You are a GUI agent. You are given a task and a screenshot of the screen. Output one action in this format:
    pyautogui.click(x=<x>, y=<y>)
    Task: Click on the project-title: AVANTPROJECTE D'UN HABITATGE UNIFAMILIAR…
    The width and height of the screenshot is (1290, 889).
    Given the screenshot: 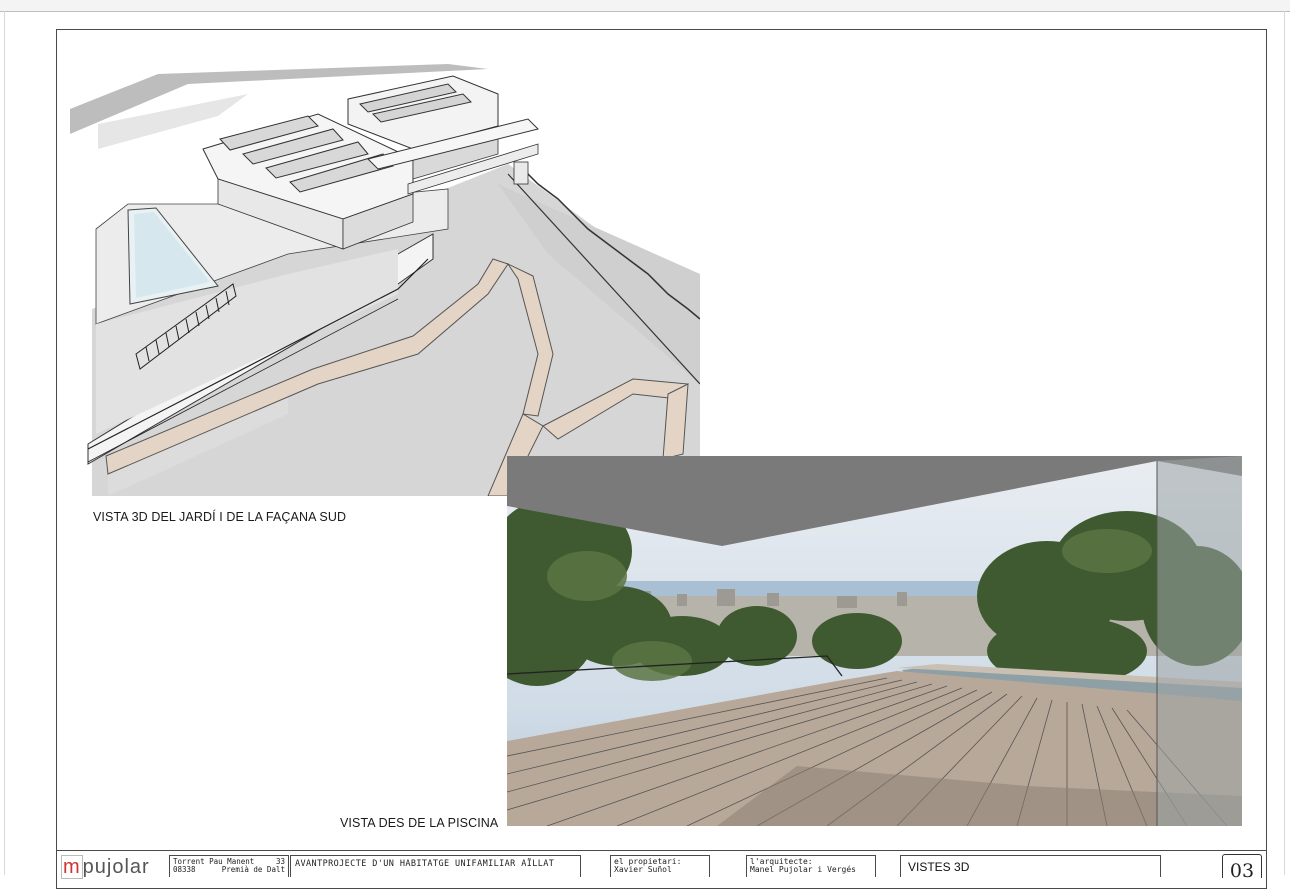 What is the action you would take?
    pyautogui.click(x=435, y=866)
    